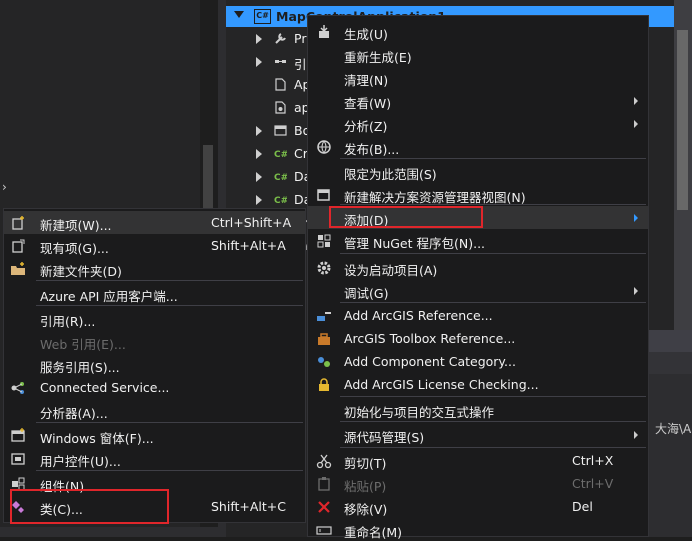  Describe the element at coordinates (324, 385) in the screenshot. I see `license-lock-icon` at that location.